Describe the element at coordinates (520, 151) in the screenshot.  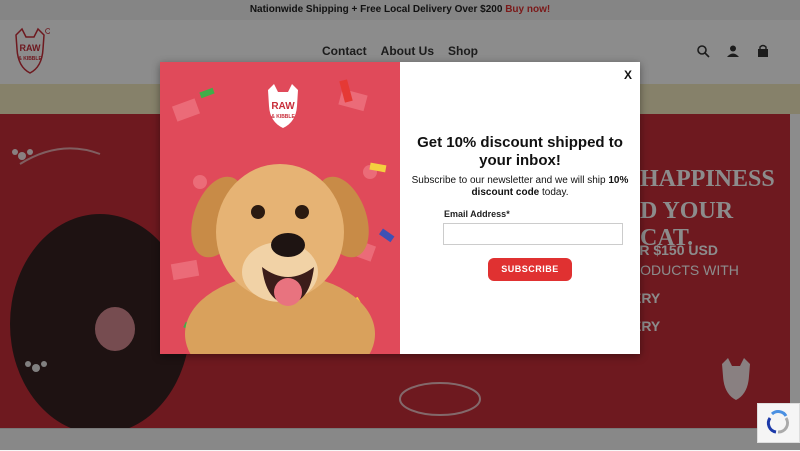
I see `modal-title: Get 10% discount shipped to your inbox!` at that location.